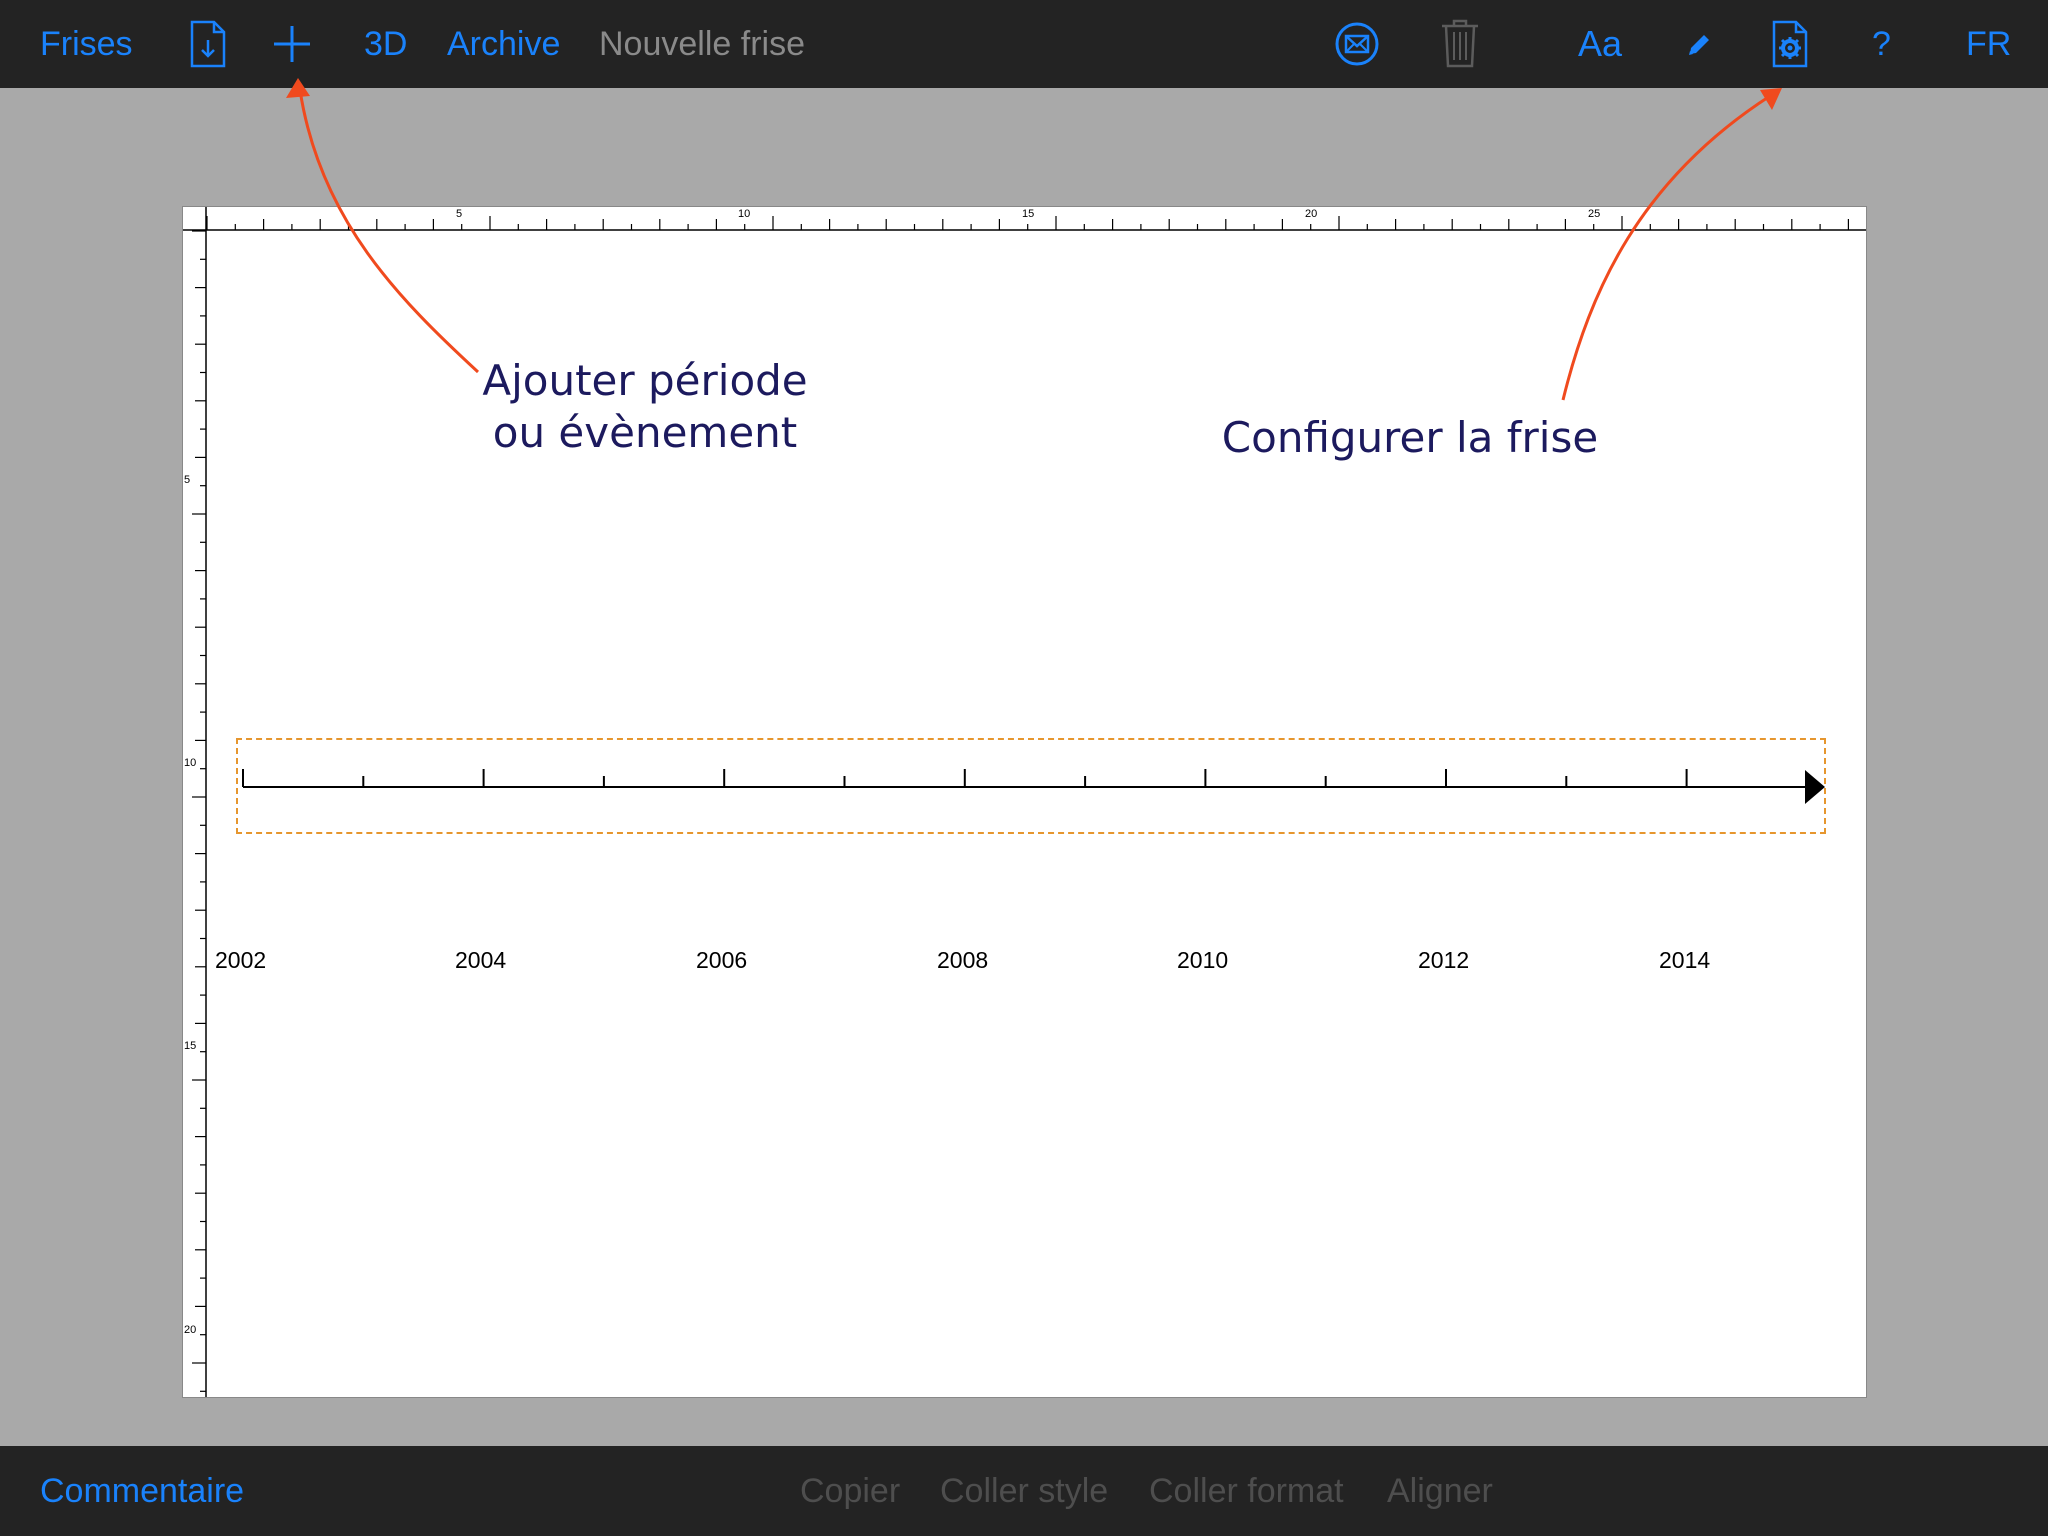 This screenshot has width=2048, height=1536. I want to click on help-button: ?, so click(1881, 44).